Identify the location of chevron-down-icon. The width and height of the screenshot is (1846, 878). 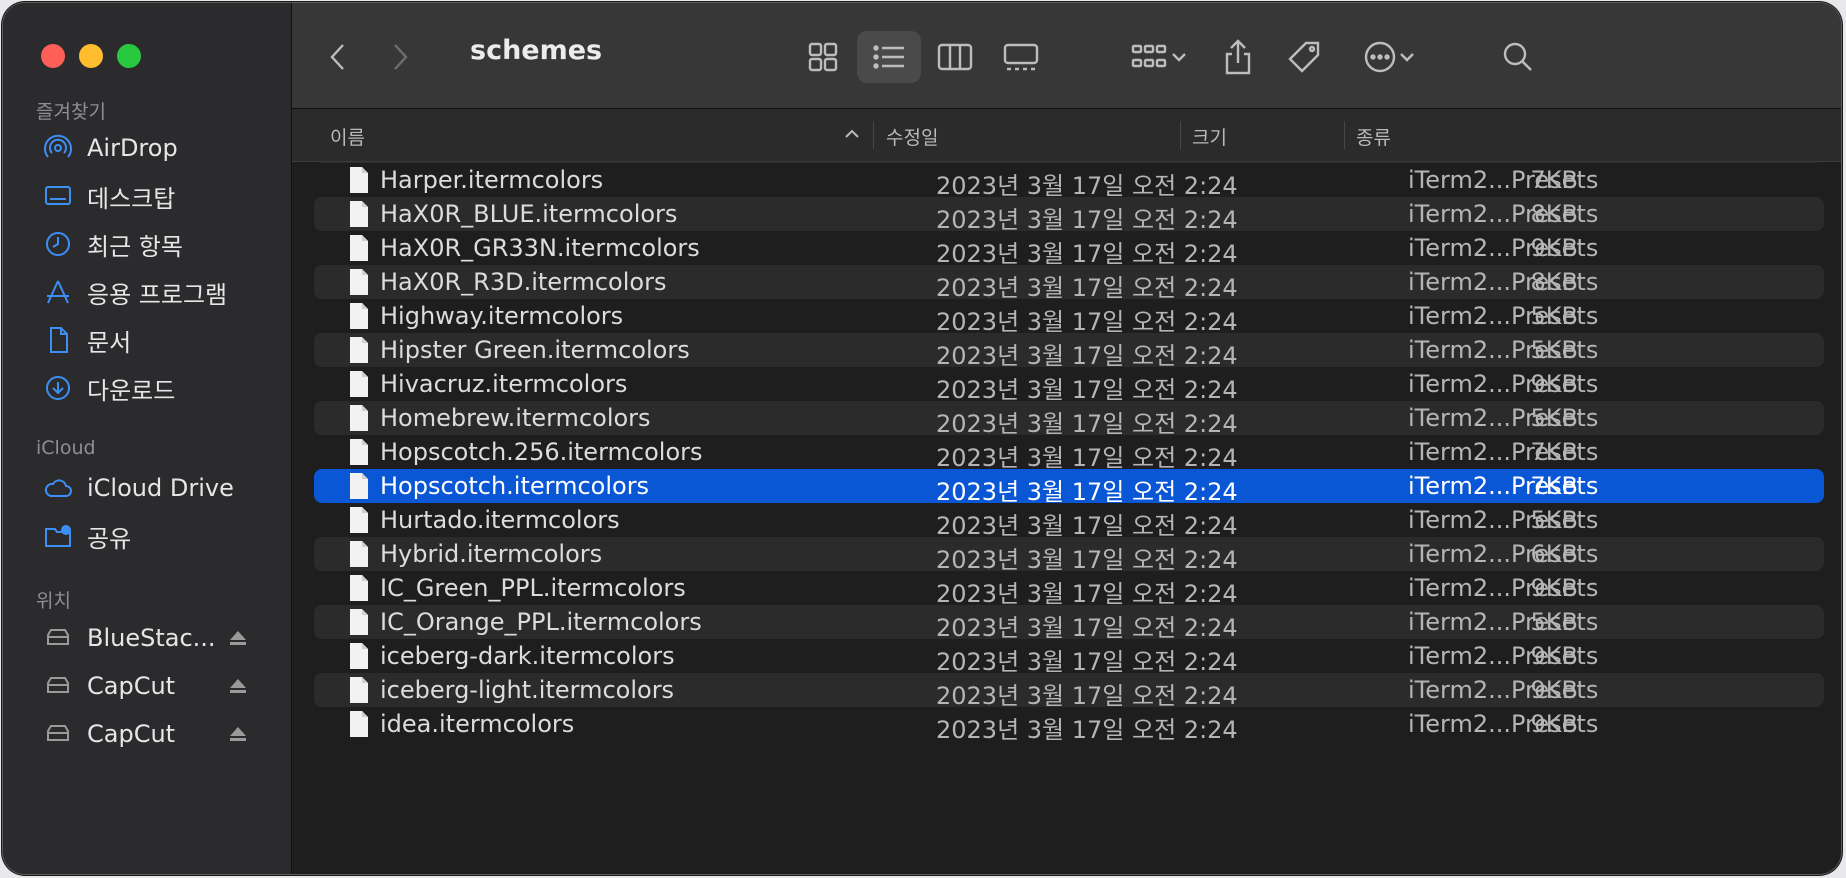
(1179, 57).